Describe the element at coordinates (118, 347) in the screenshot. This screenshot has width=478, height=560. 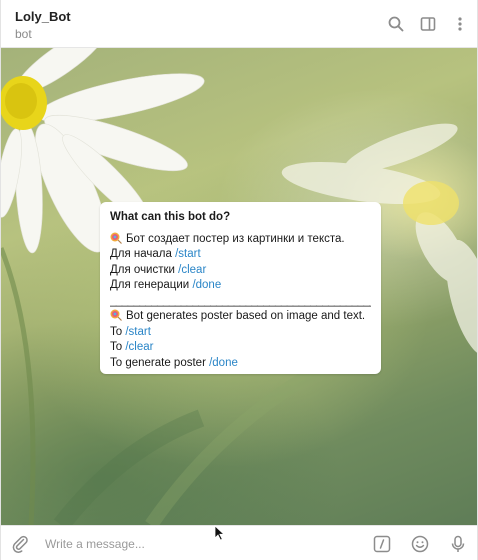
I see `en-clear-label: To` at that location.